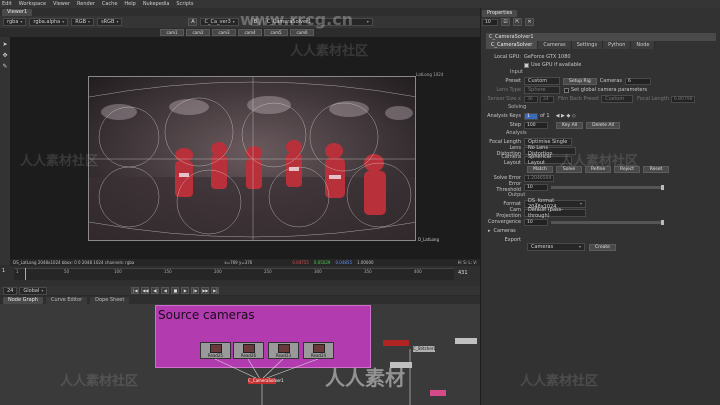 This screenshot has width=720, height=405. What do you see at coordinates (587, 45) in the screenshot?
I see `tab-settings: Settings` at bounding box center [587, 45].